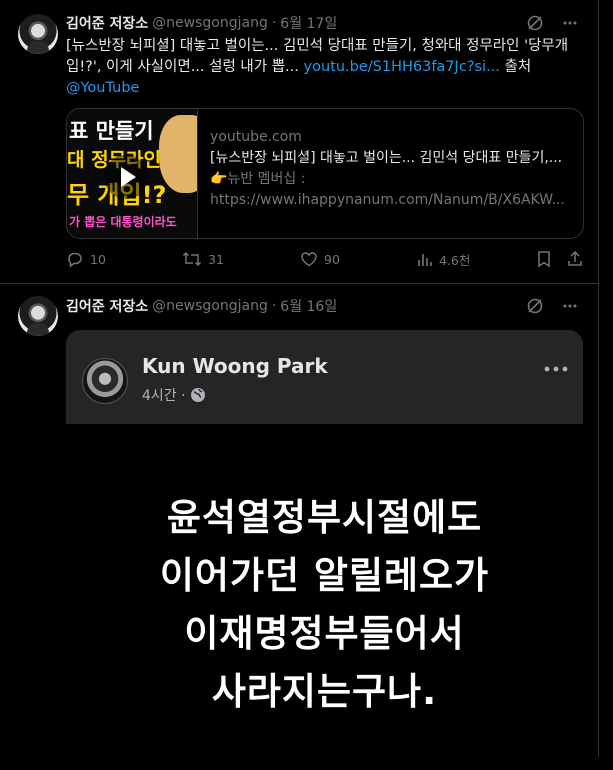 This screenshot has height=770, width=613. I want to click on views-button: 4.6천, so click(443, 259).